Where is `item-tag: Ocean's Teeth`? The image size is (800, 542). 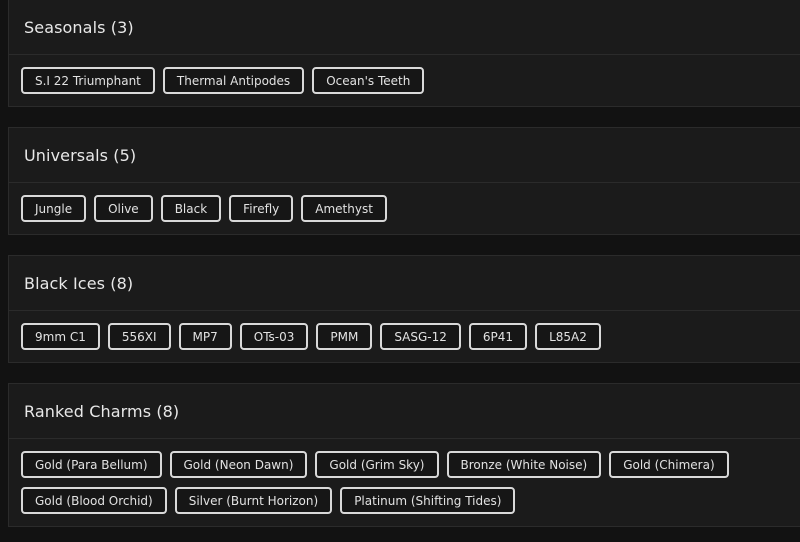 item-tag: Ocean's Teeth is located at coordinates (368, 80).